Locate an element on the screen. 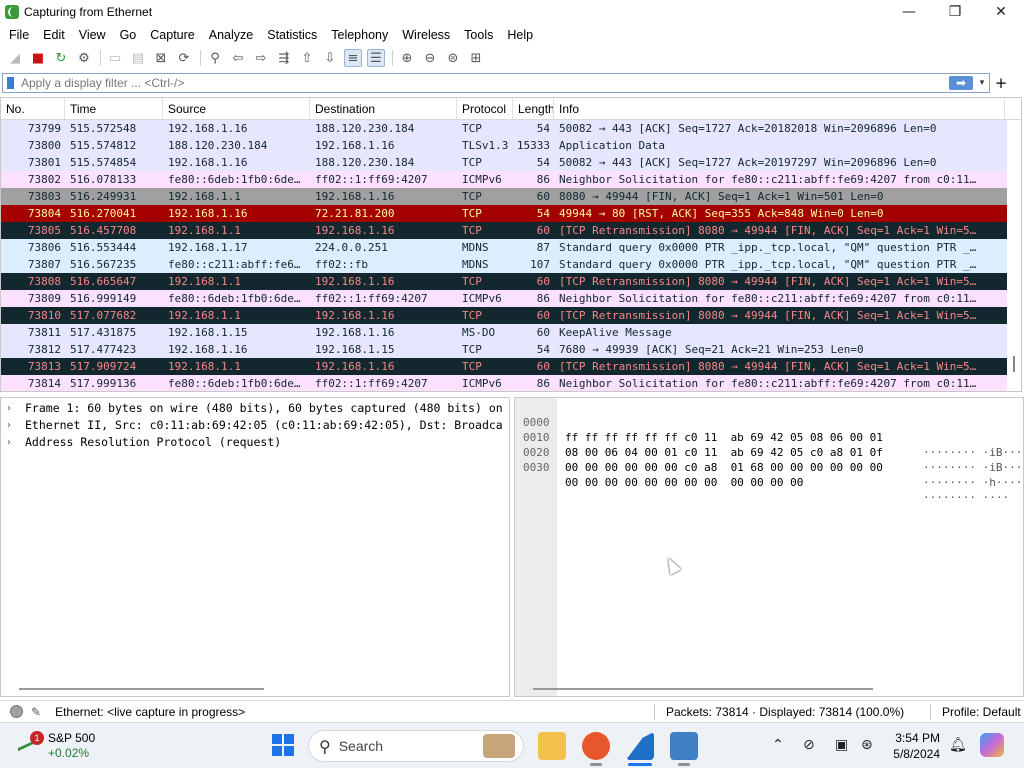 Image resolution: width=1024 pixels, height=768 pixels. tree-item-arp: › Address Resolution Protocol (request) is located at coordinates (255, 442).